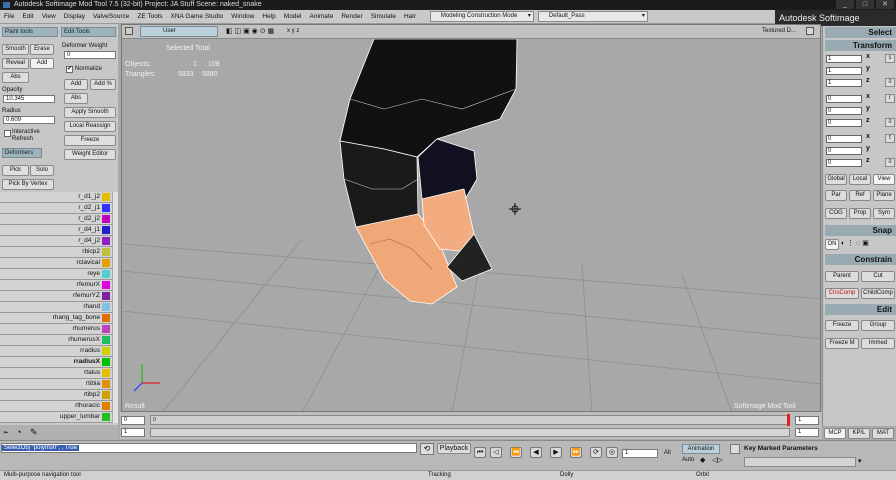 The image size is (896, 480). I want to click on deformer-row: rhand, so click(59, 307).